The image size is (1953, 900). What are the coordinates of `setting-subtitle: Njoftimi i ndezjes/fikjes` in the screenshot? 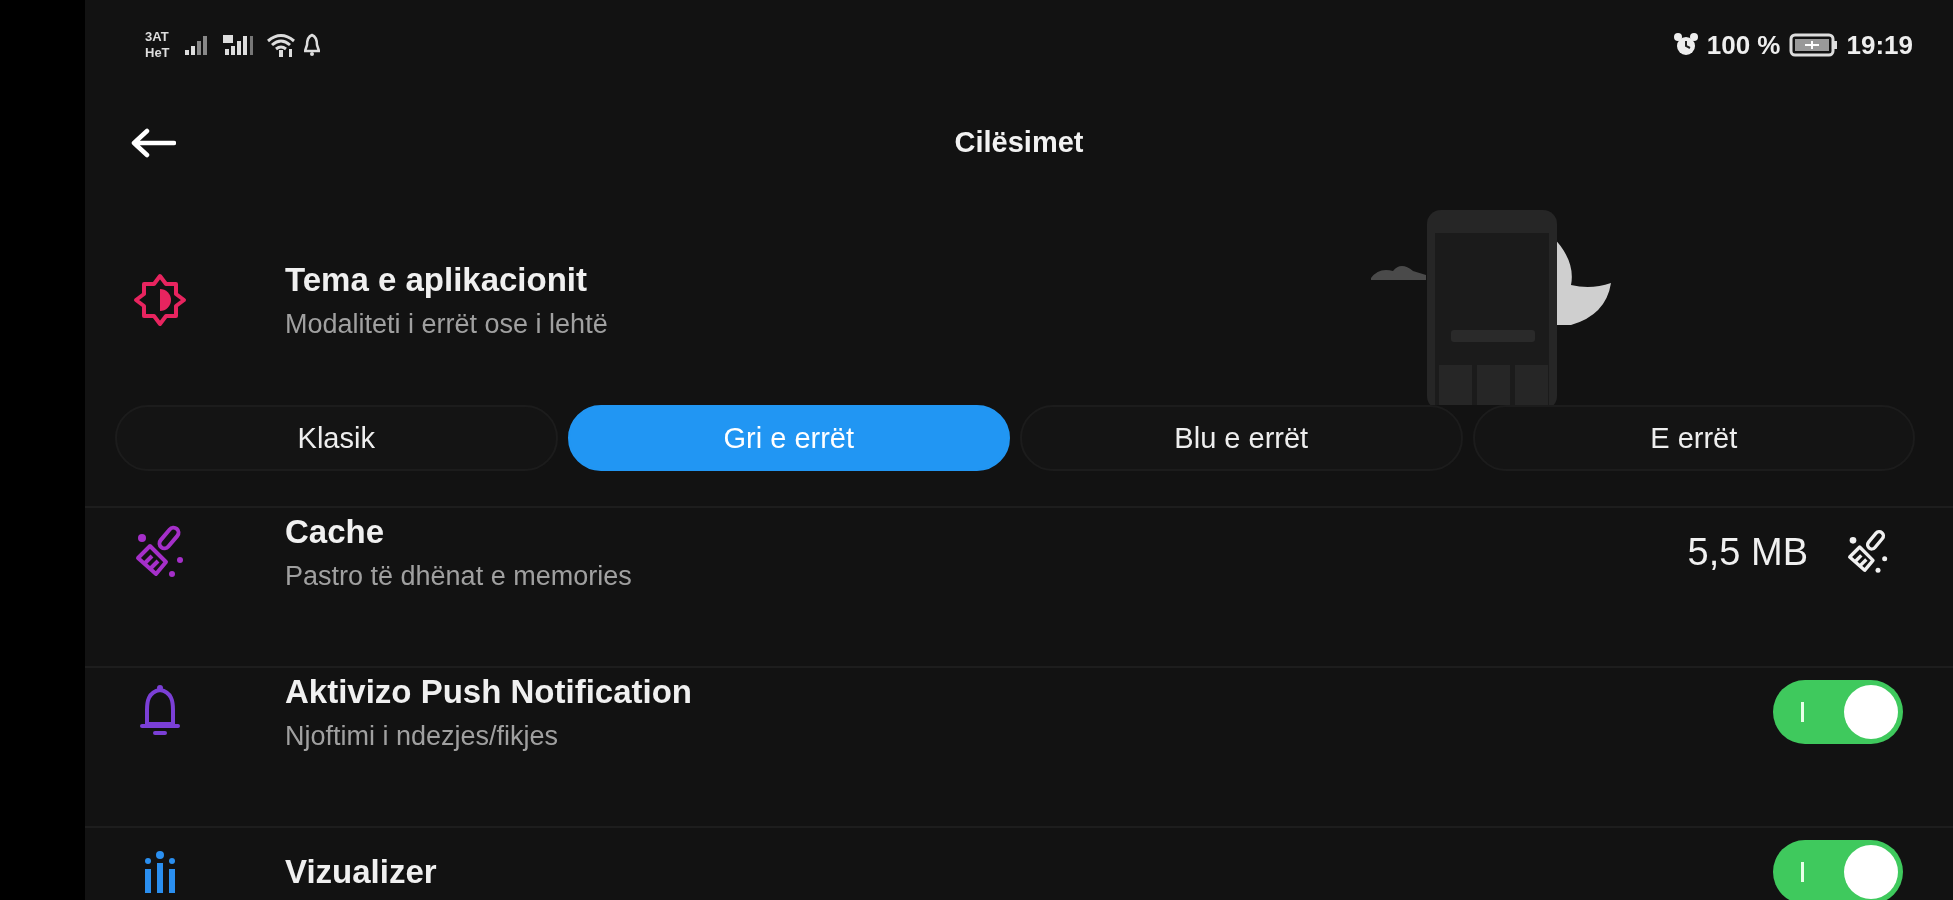 It's located at (422, 736).